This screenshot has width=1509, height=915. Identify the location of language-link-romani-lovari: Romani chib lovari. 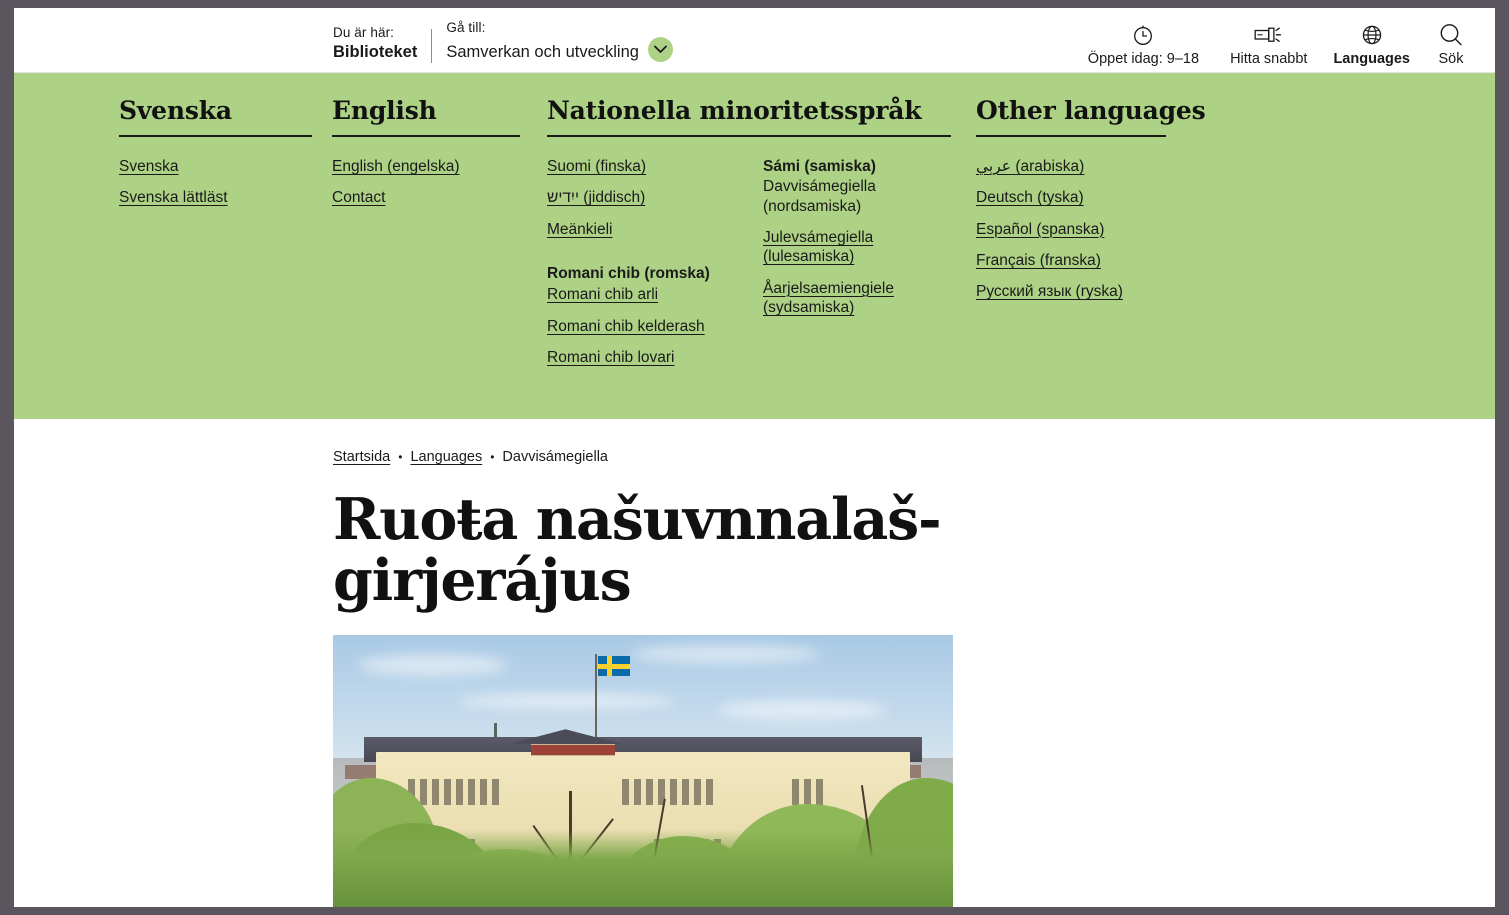
(611, 357).